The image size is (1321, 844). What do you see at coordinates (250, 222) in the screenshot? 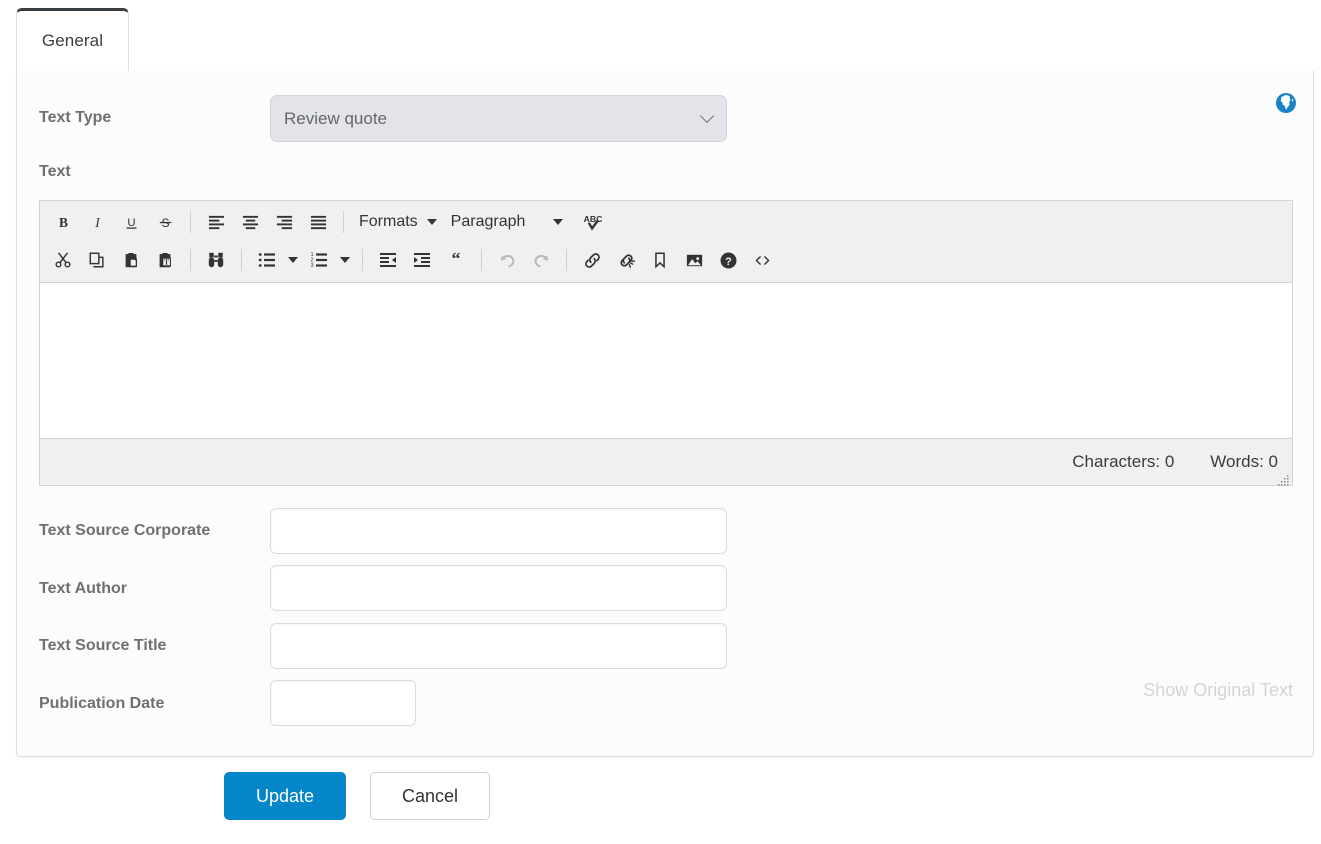
I see `align-center-icon` at bounding box center [250, 222].